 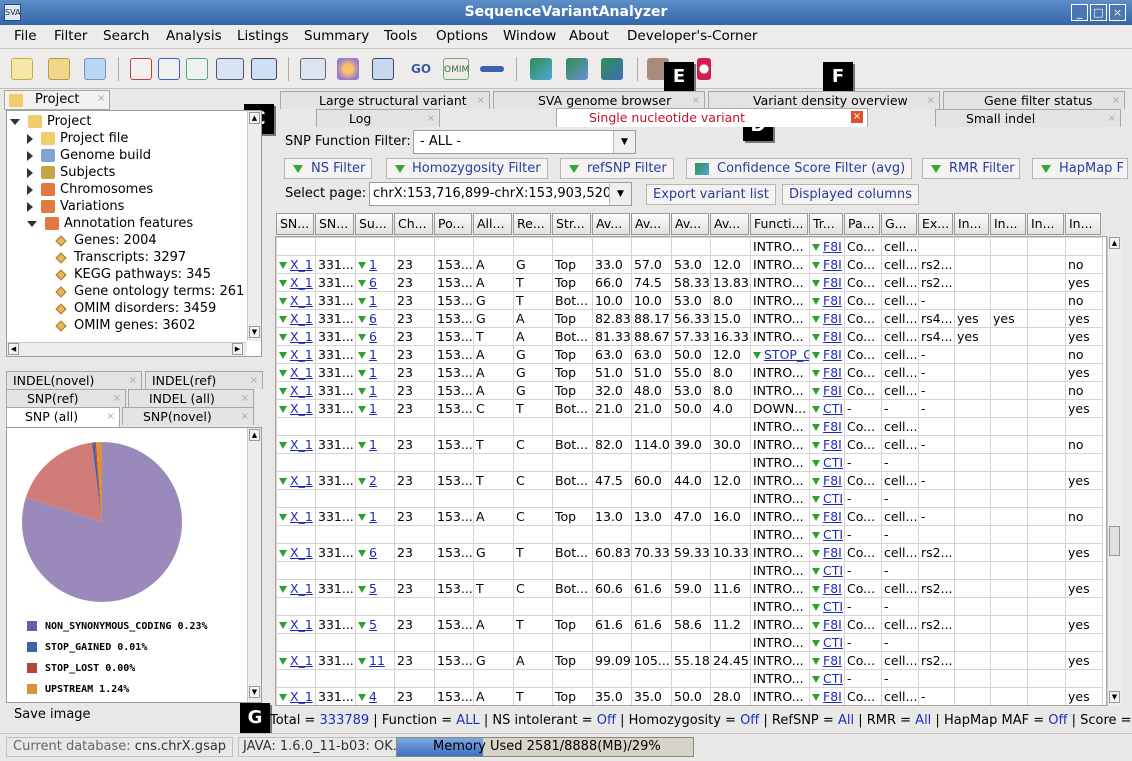 I want to click on table-vertical-scrollbar: ▲ ▼, so click(x=1114, y=471).